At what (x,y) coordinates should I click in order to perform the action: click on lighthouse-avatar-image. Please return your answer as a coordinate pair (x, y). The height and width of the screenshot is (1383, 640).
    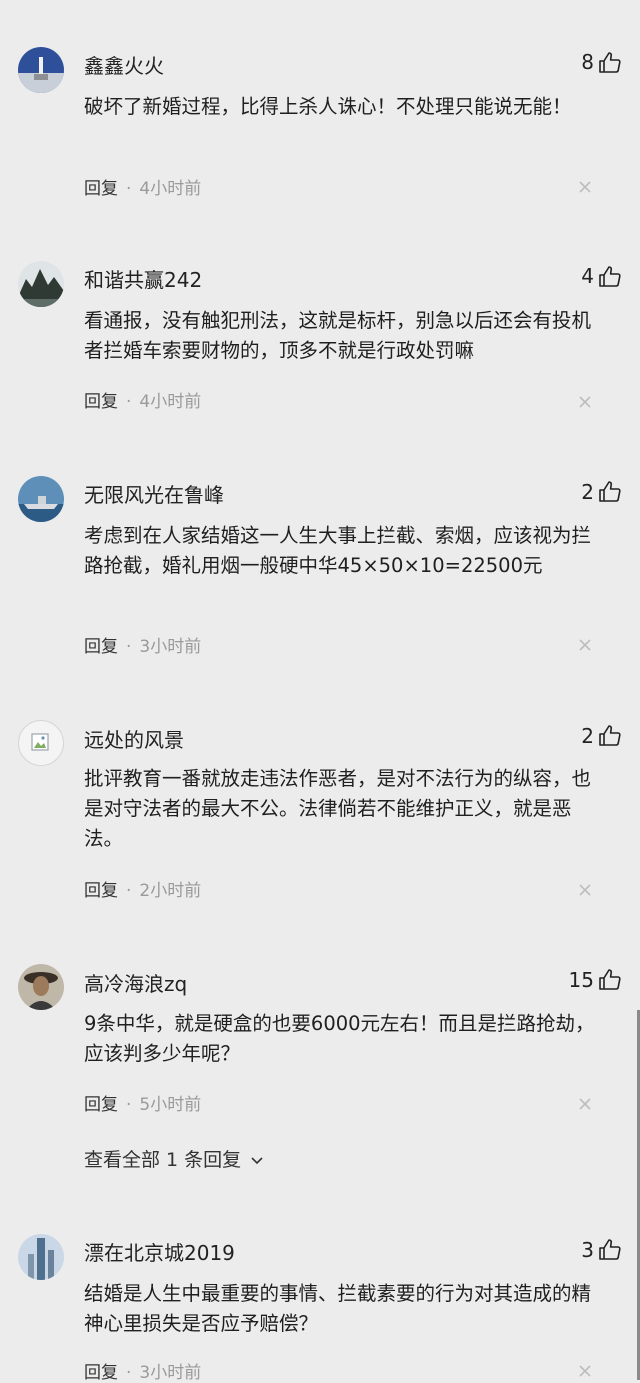
    Looking at the image, I should click on (41, 70).